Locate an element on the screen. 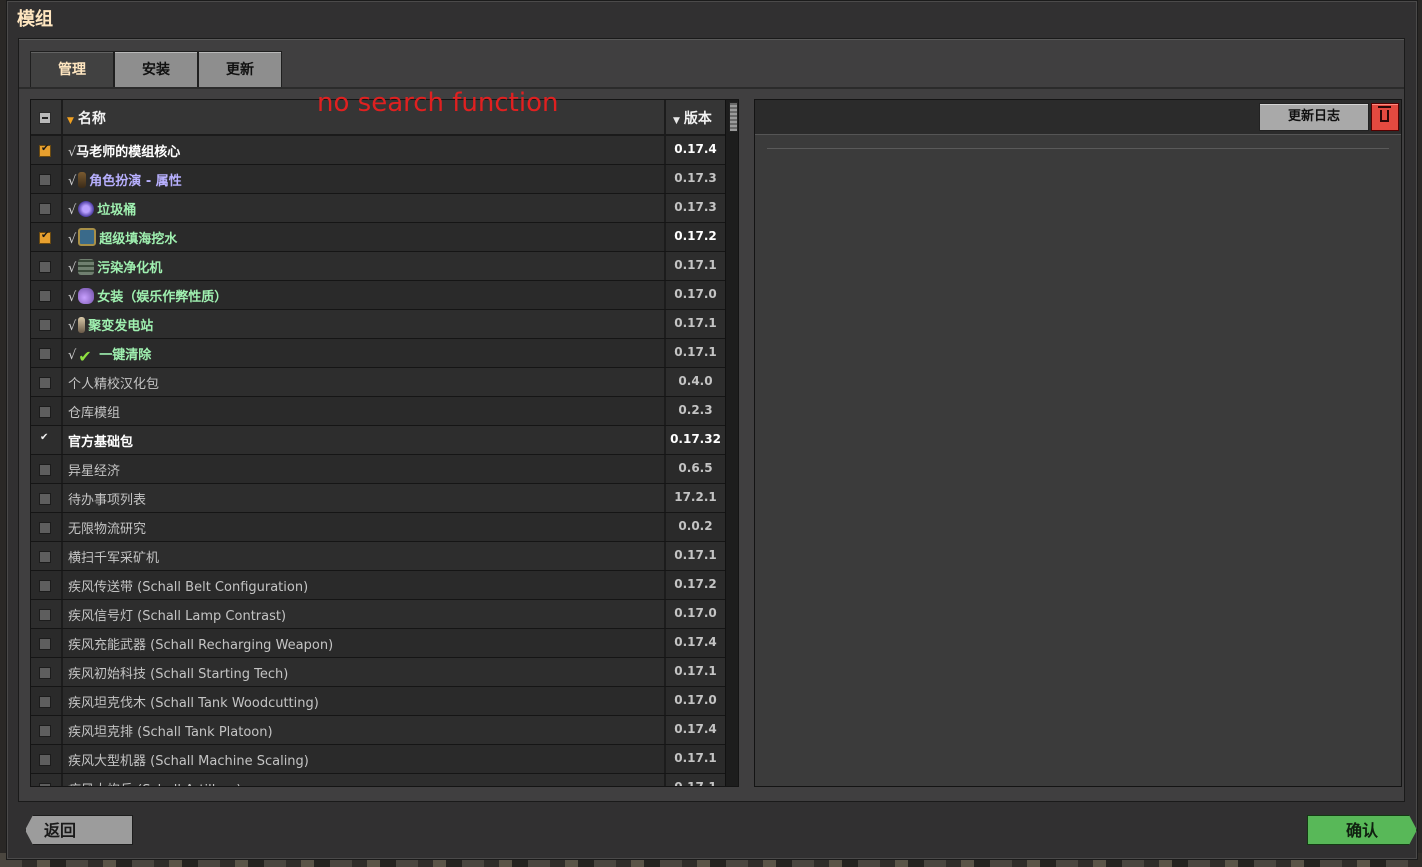 The image size is (1422, 867). mod-row: √ 聚变发电站 0.17.1 is located at coordinates (378, 324).